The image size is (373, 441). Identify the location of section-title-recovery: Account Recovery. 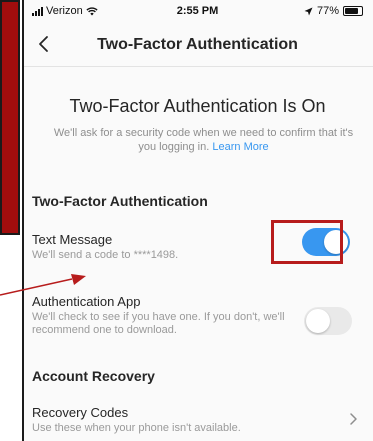
(93, 376).